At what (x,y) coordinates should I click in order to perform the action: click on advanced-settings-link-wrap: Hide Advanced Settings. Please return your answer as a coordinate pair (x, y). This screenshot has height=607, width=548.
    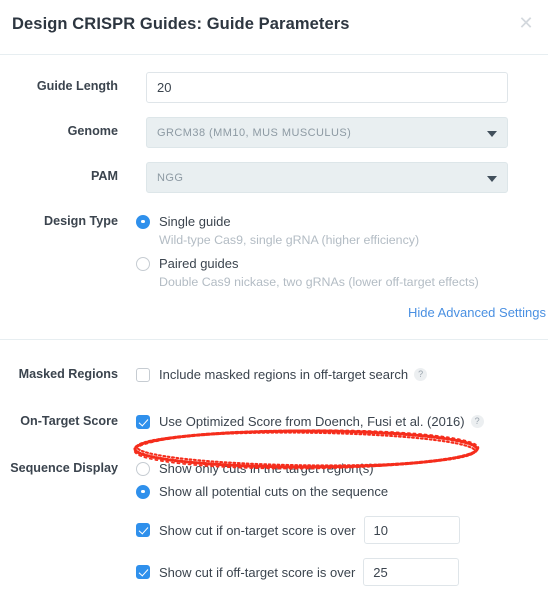
    Looking at the image, I should click on (274, 313).